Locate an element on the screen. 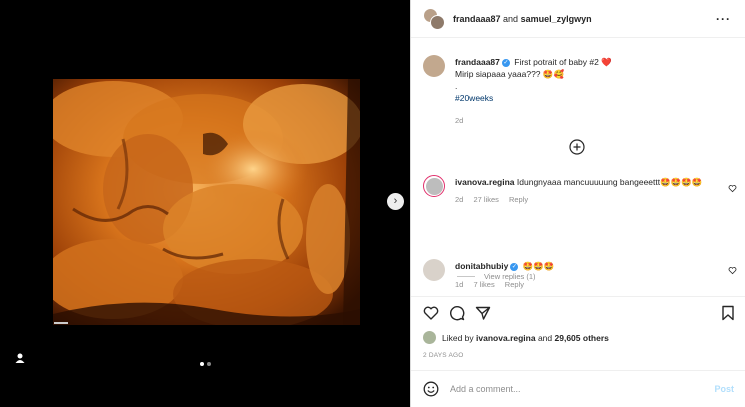 Image resolution: width=745 pixels, height=407 pixels. comment-text: 🤩🤩🤩 is located at coordinates (538, 266).